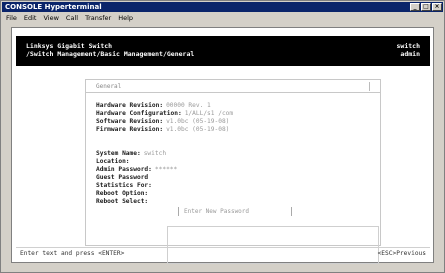  I want to click on field-label: Reboot Select:, so click(122, 201).